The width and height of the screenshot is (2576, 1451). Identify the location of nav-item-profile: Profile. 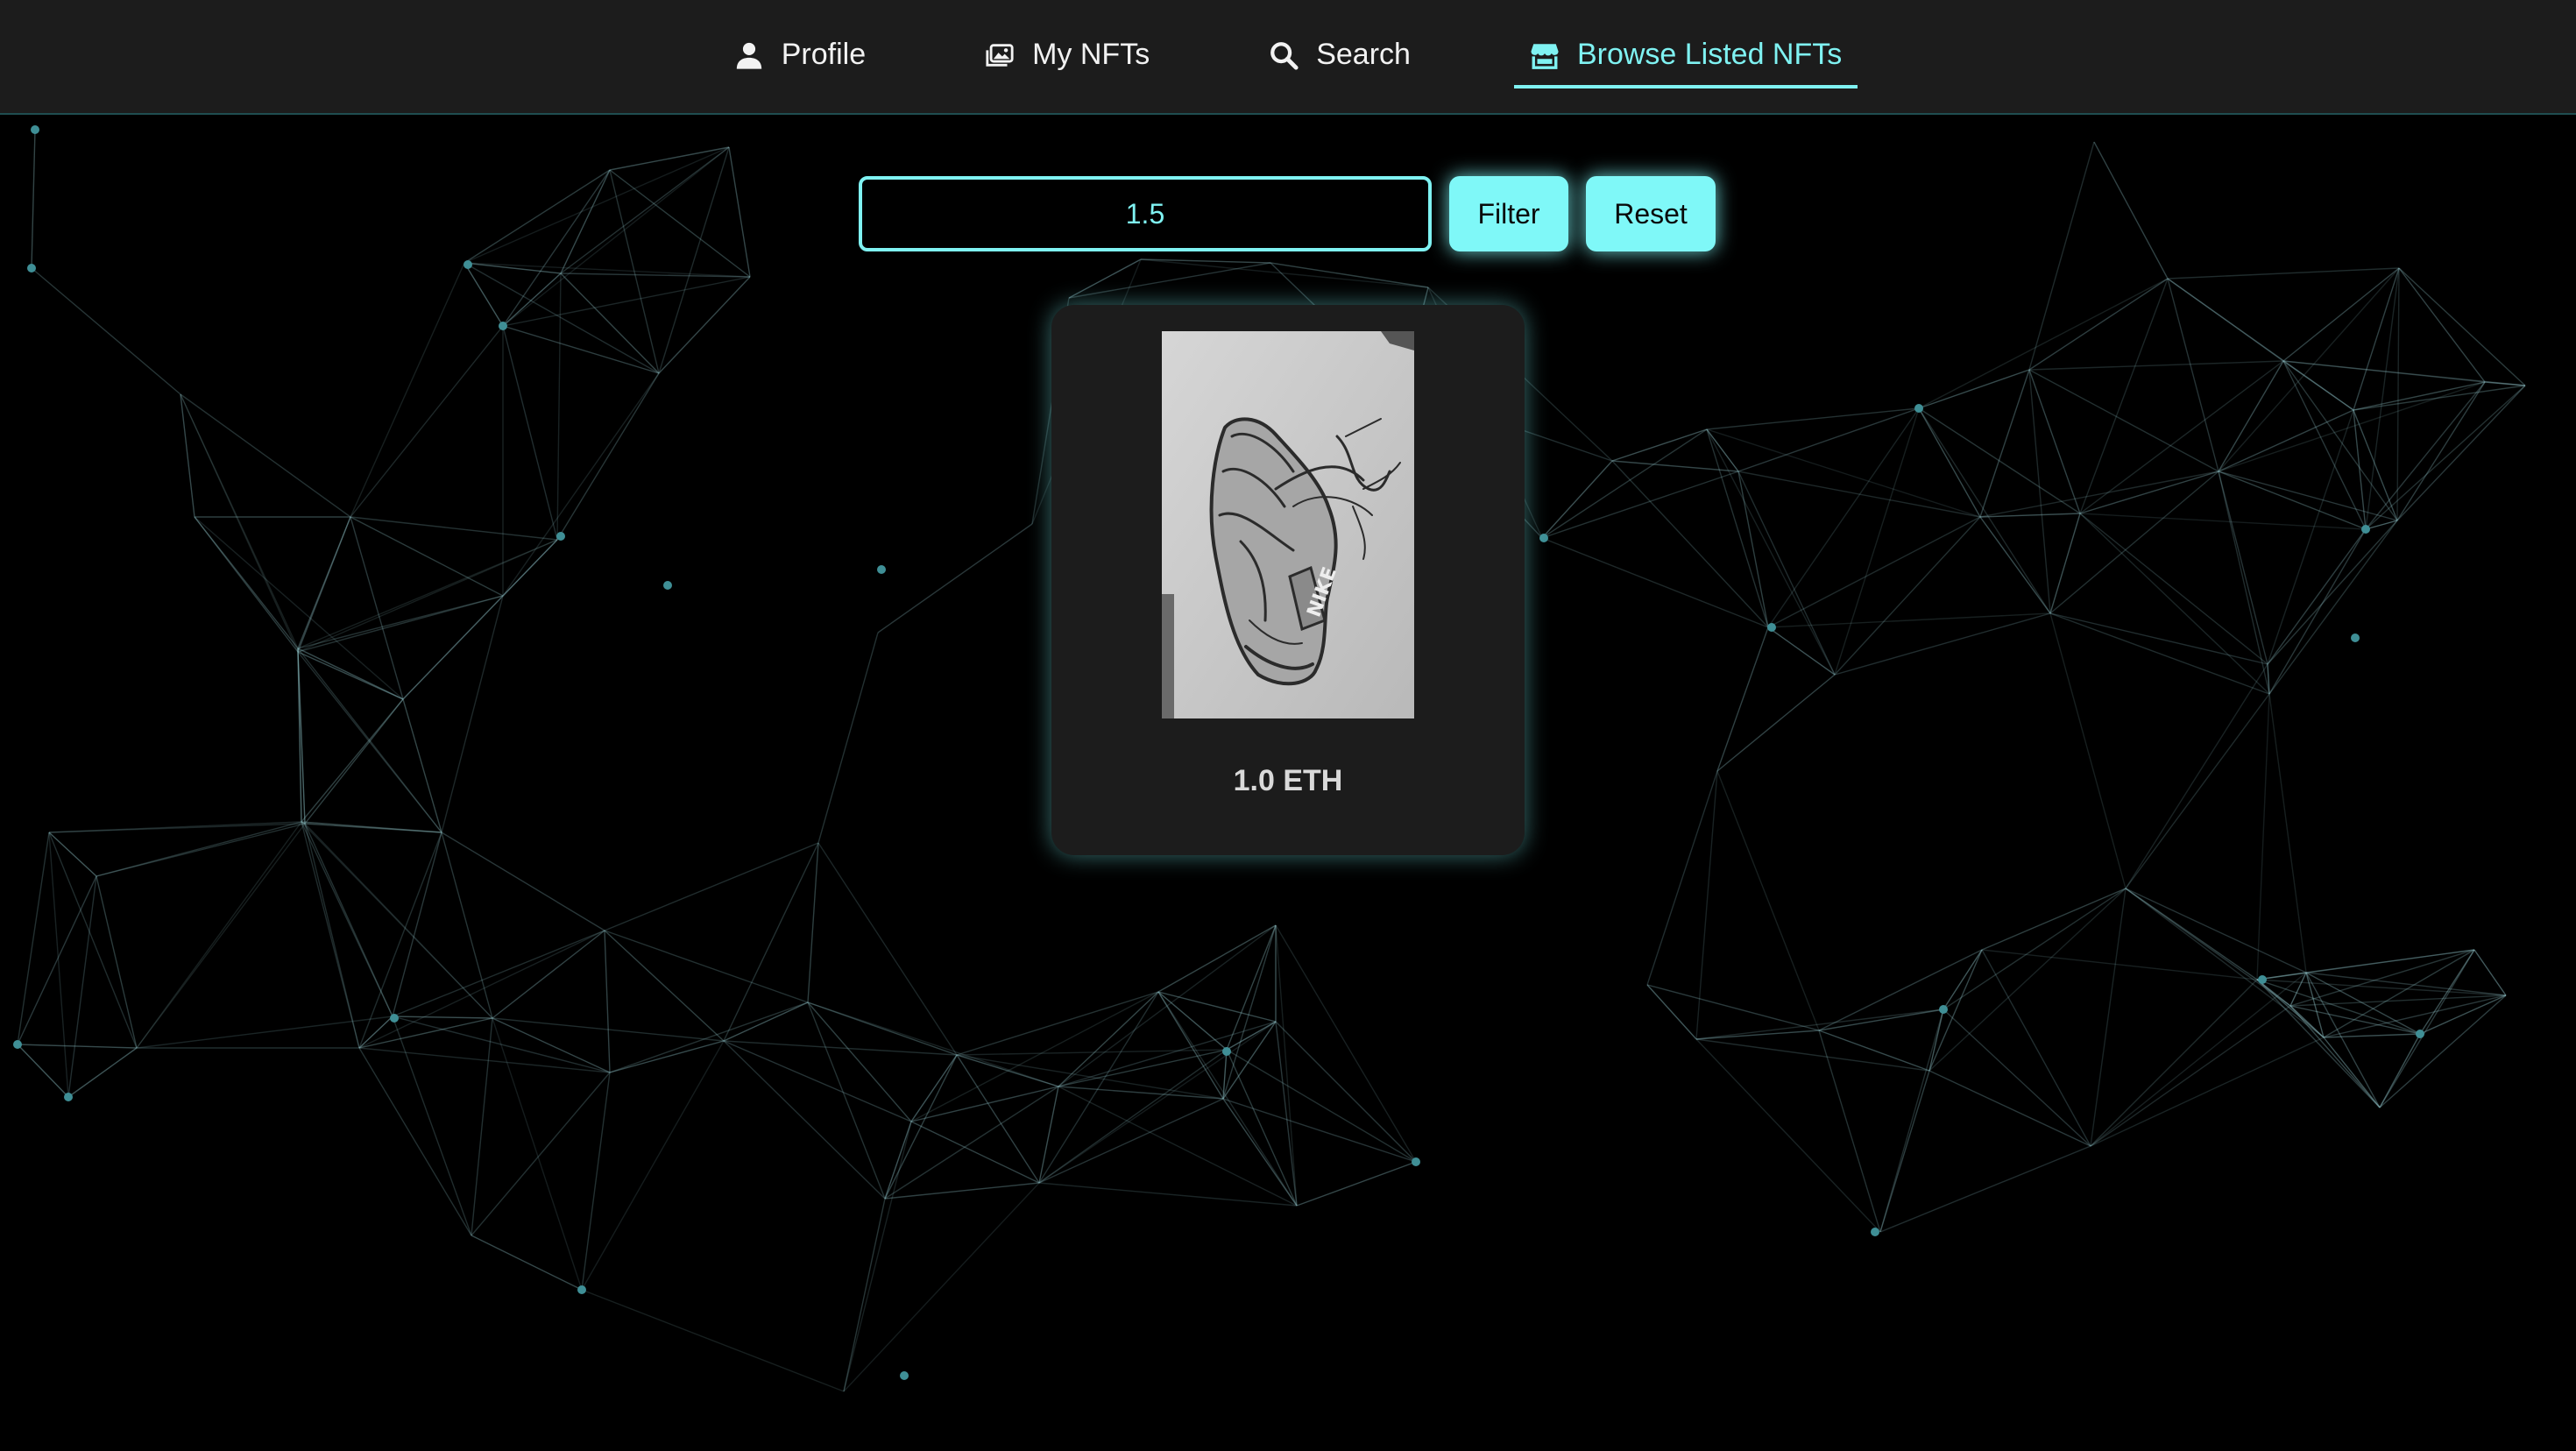
(799, 62).